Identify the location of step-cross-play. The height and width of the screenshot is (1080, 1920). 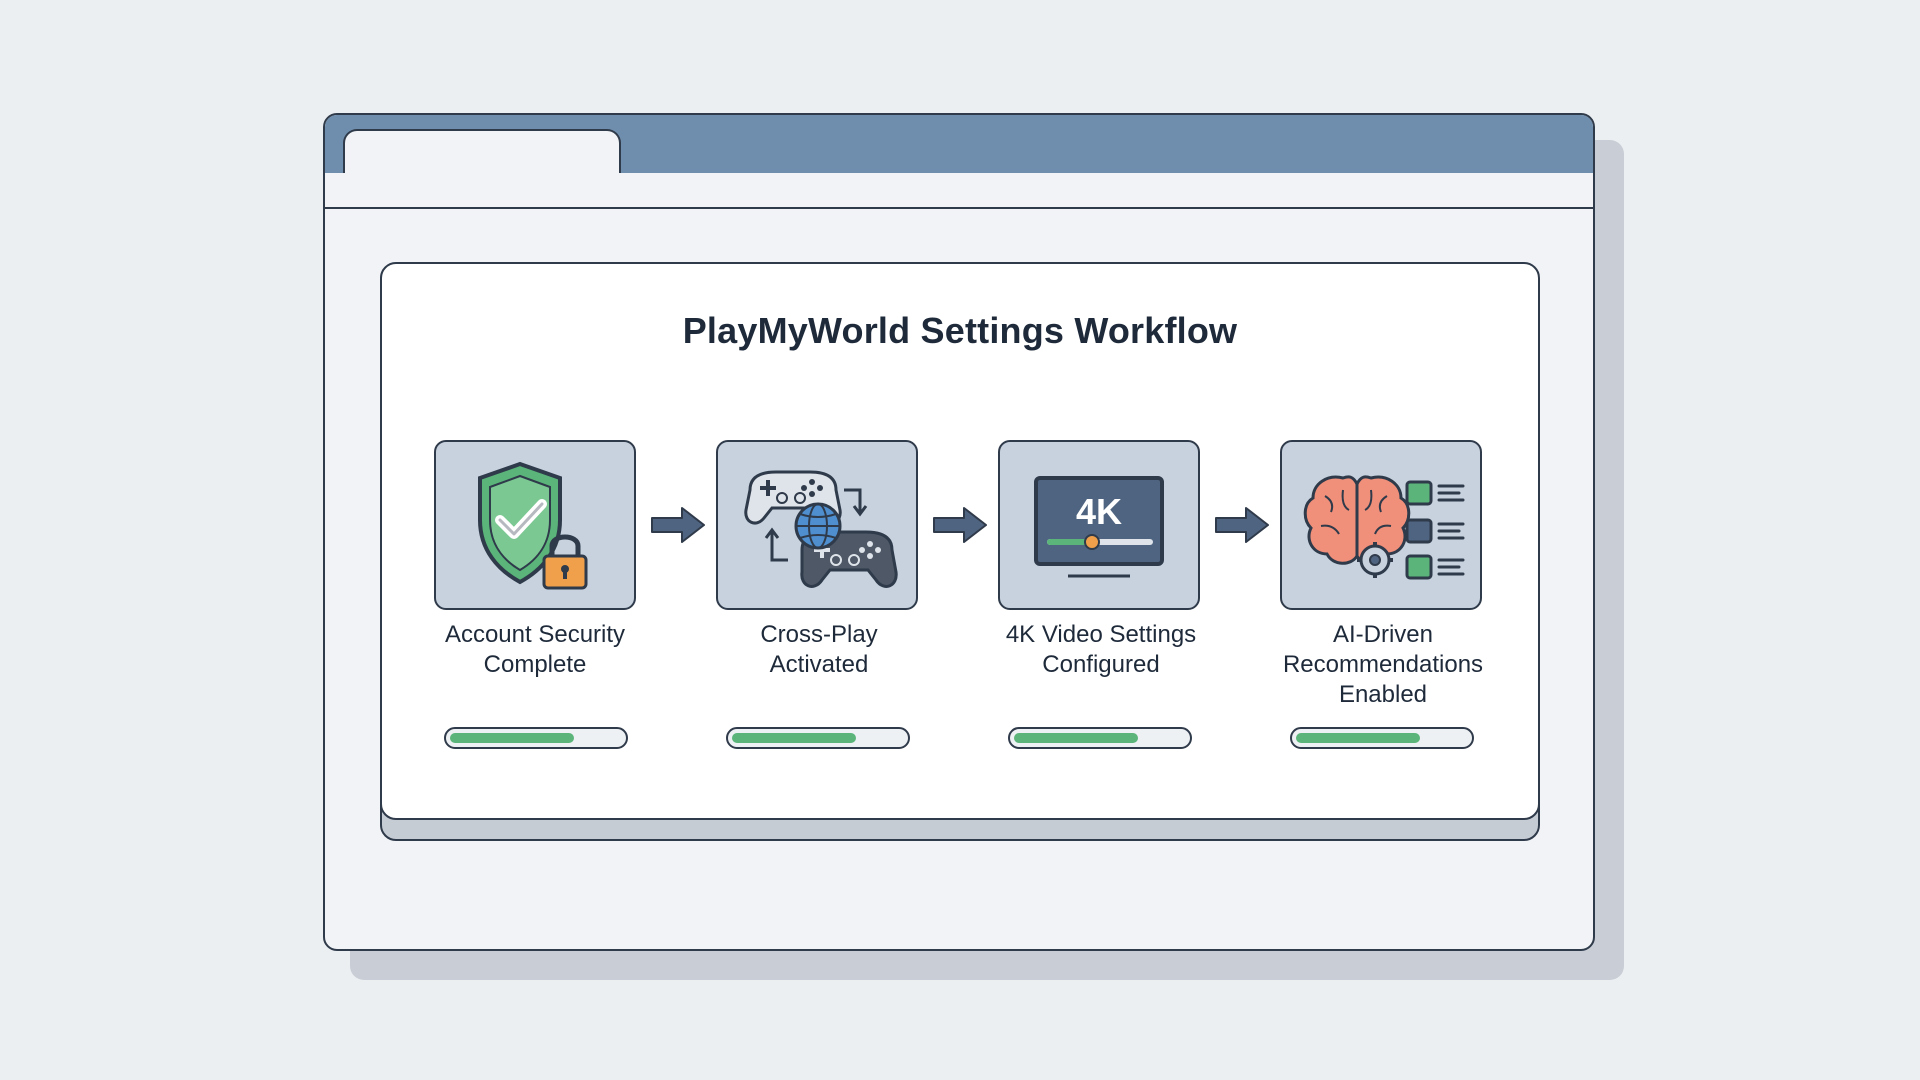
(817, 525).